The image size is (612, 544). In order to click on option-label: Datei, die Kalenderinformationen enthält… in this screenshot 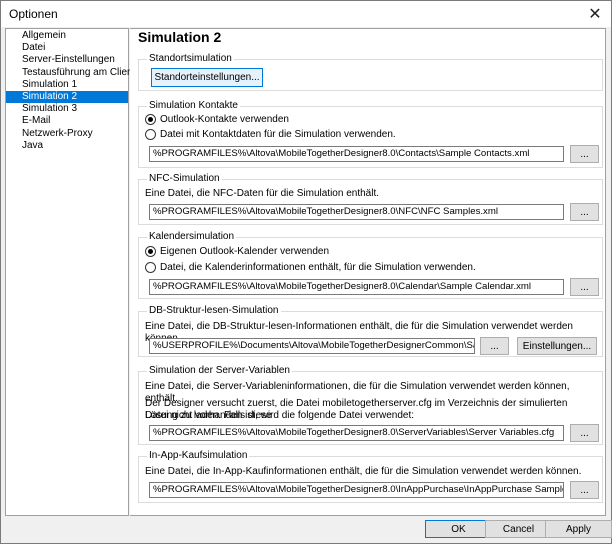, I will do `click(318, 267)`.